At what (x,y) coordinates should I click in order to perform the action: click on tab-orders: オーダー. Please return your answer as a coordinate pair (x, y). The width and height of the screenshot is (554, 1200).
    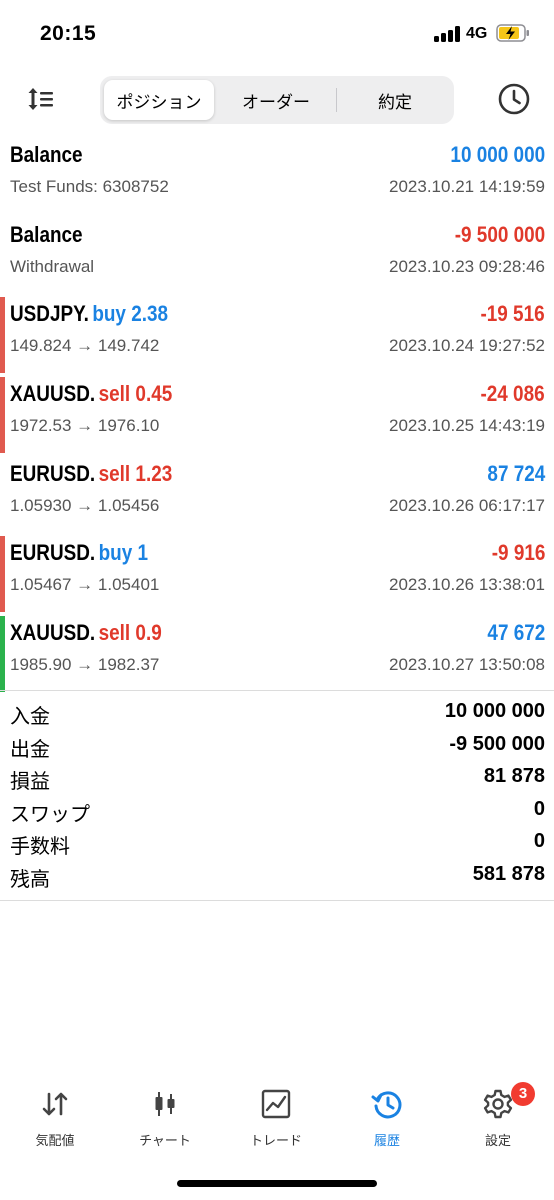
    Looking at the image, I should click on (276, 100).